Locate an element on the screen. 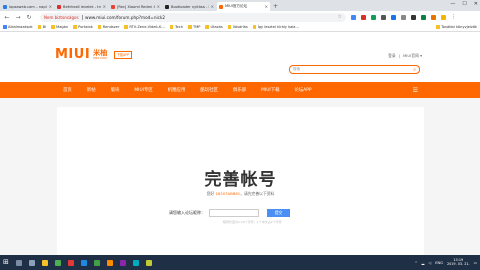 The height and width of the screenshot is (270, 480). bookmark-item: Bi is located at coordinates (42, 27).